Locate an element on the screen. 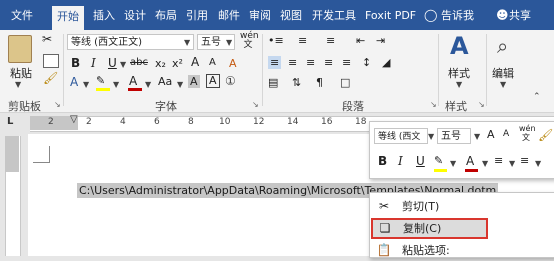 This screenshot has width=554, height=261. share-button: 共享 is located at coordinates (520, 16).